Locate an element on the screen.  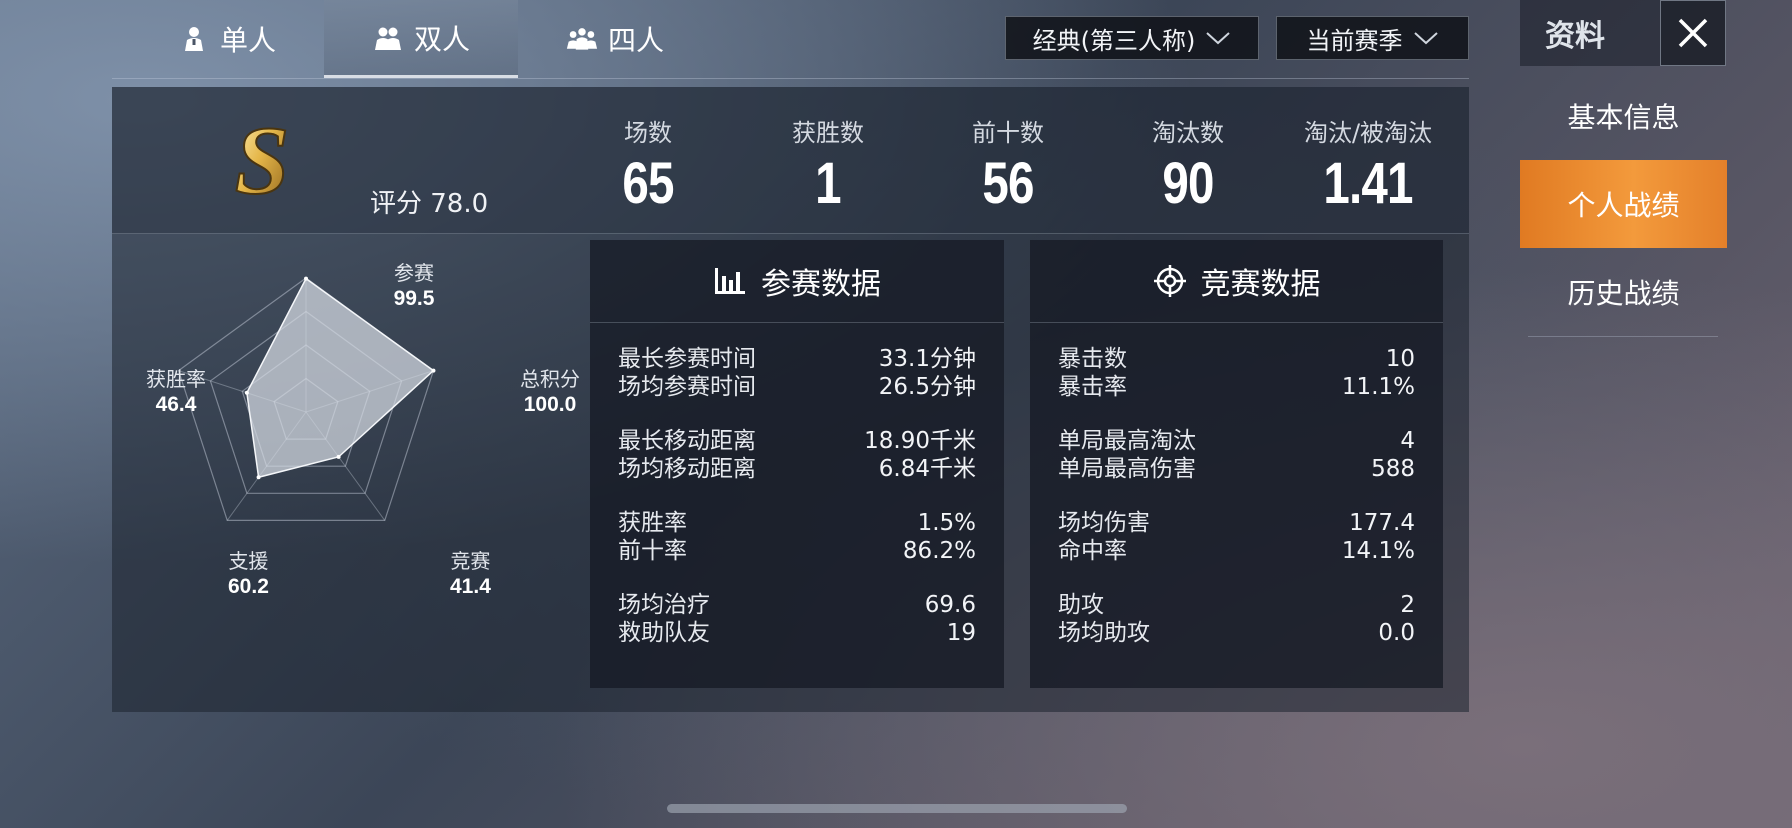
combat-row: 暴击数 10 is located at coordinates (1236, 359).